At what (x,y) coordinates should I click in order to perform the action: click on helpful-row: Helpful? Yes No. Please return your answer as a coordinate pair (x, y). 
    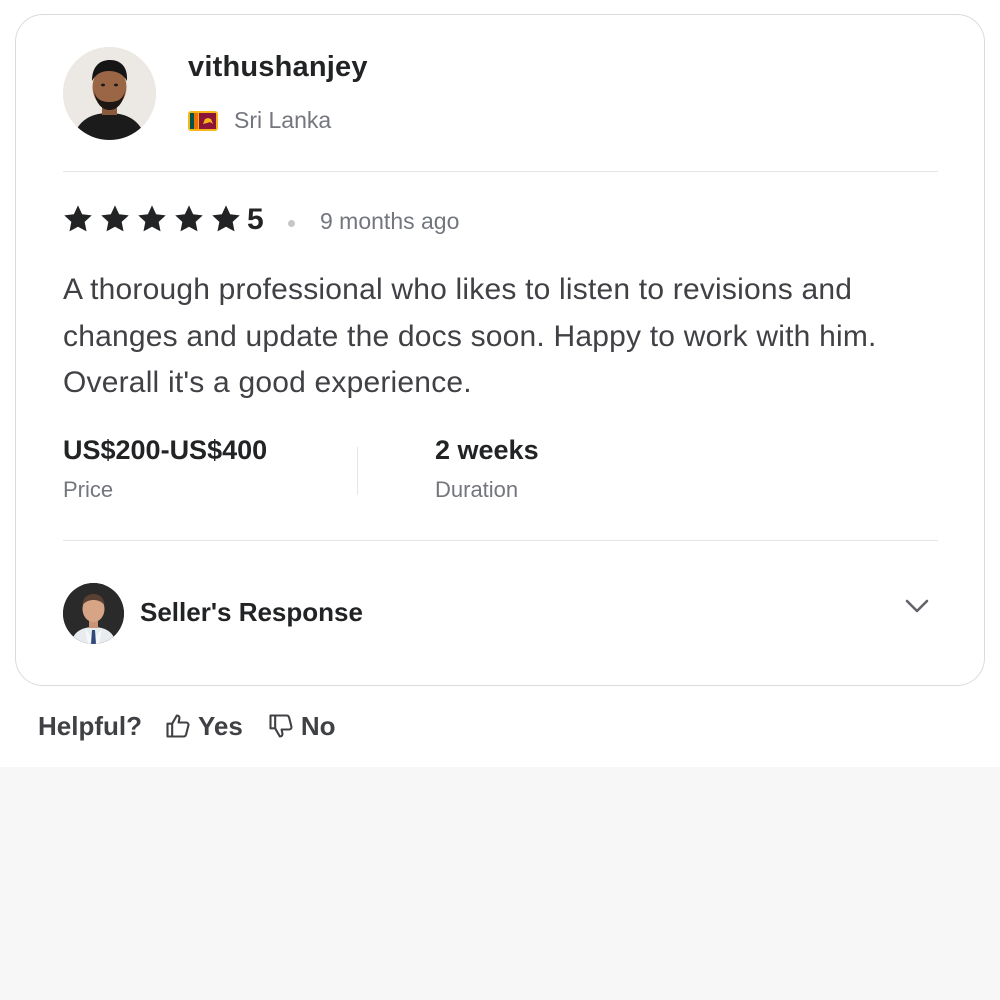
    Looking at the image, I should click on (199, 726).